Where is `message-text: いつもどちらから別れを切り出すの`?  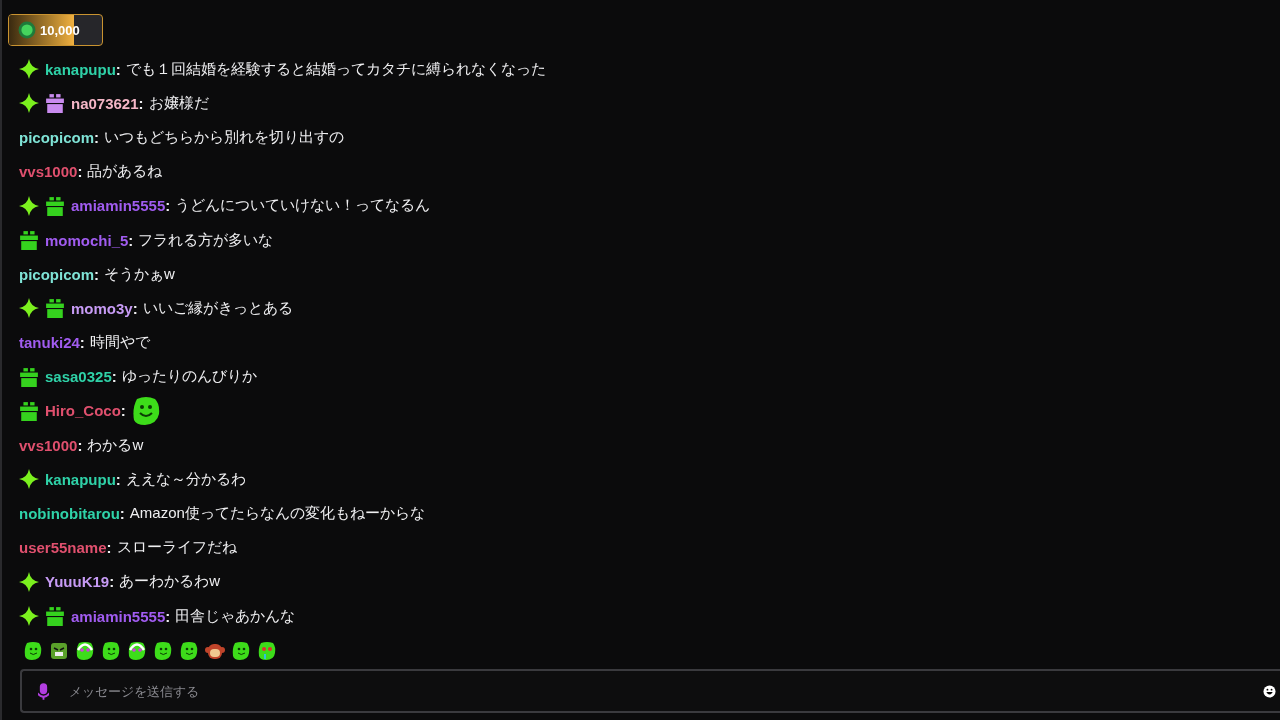
message-text: いつもどちらから別れを切り出すの is located at coordinates (224, 137).